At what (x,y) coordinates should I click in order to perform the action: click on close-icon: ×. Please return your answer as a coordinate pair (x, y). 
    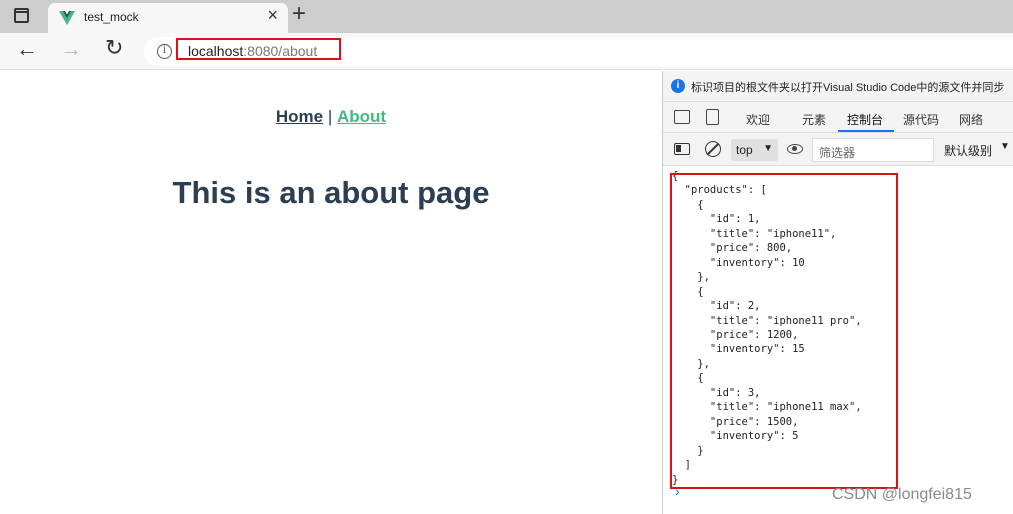
    Looking at the image, I should click on (272, 15).